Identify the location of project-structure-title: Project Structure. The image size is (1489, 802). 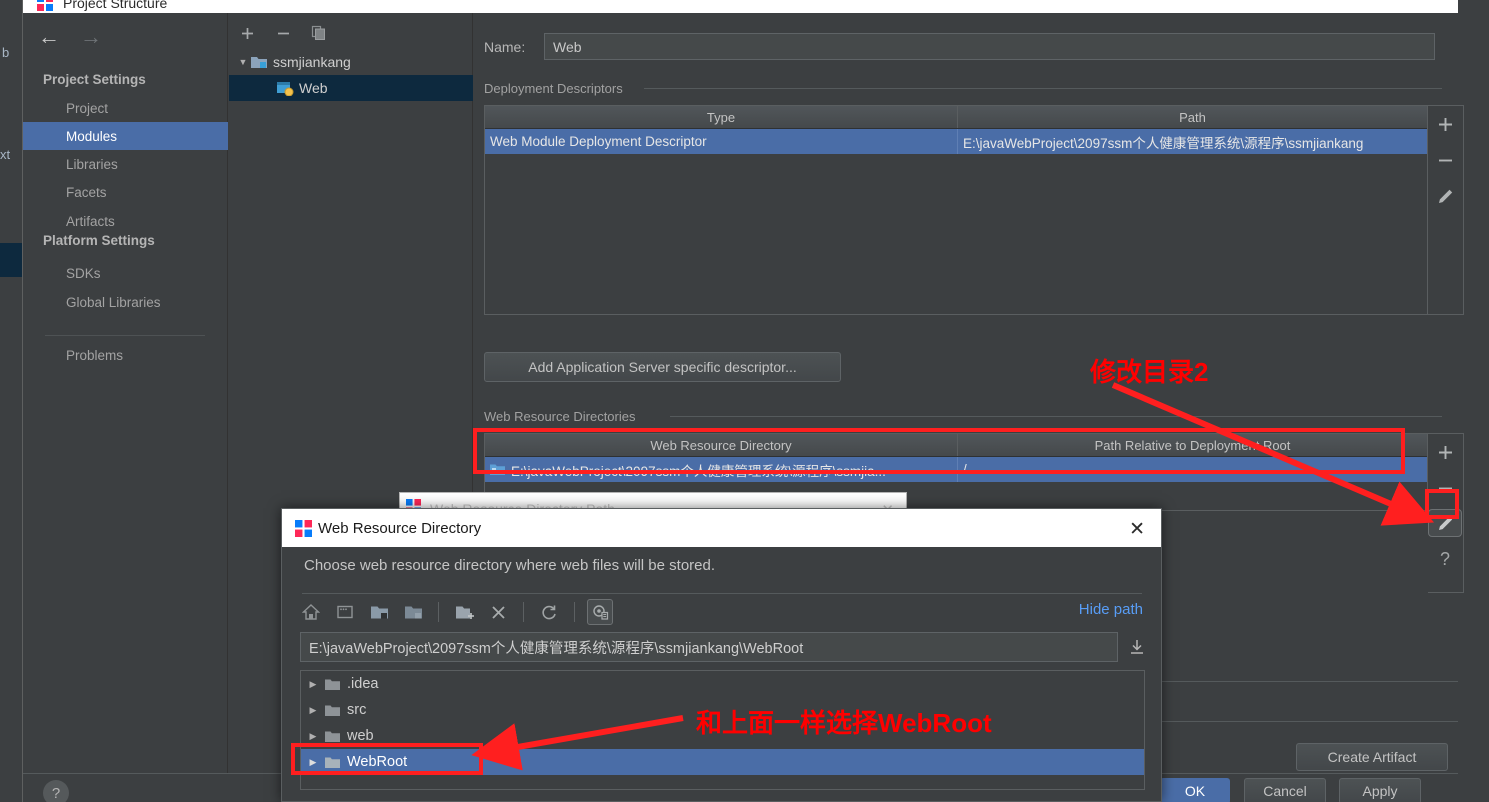
(115, 5).